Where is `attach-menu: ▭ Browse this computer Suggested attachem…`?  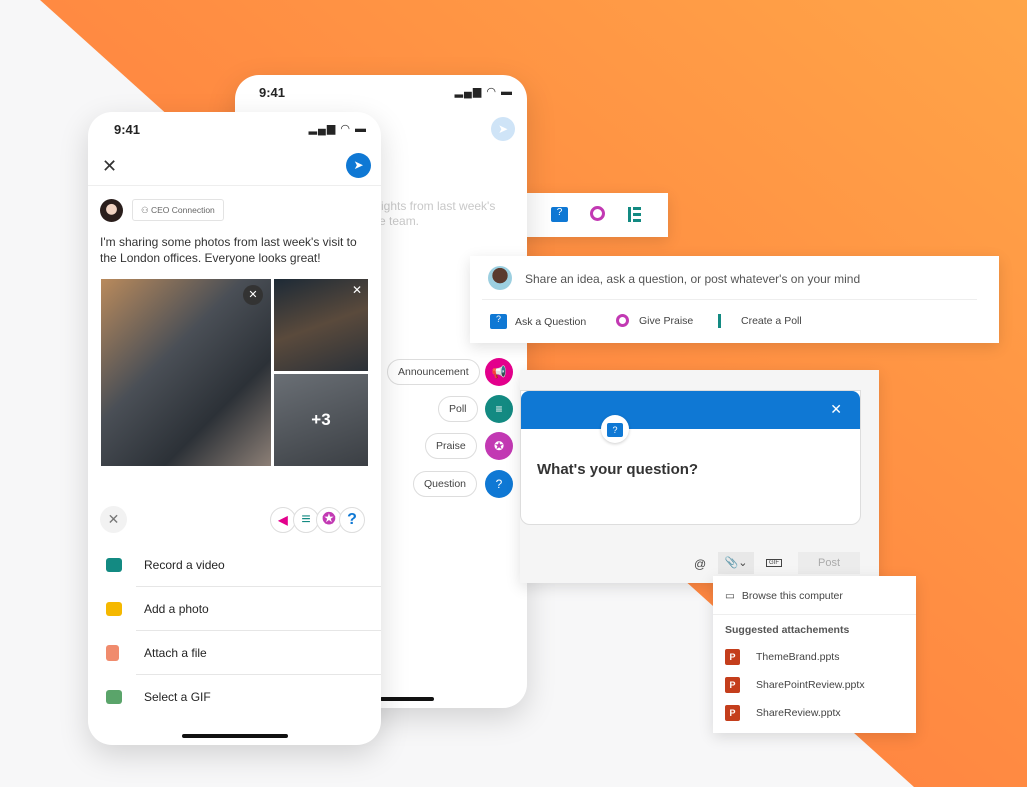 attach-menu: ▭ Browse this computer Suggested attachem… is located at coordinates (814, 654).